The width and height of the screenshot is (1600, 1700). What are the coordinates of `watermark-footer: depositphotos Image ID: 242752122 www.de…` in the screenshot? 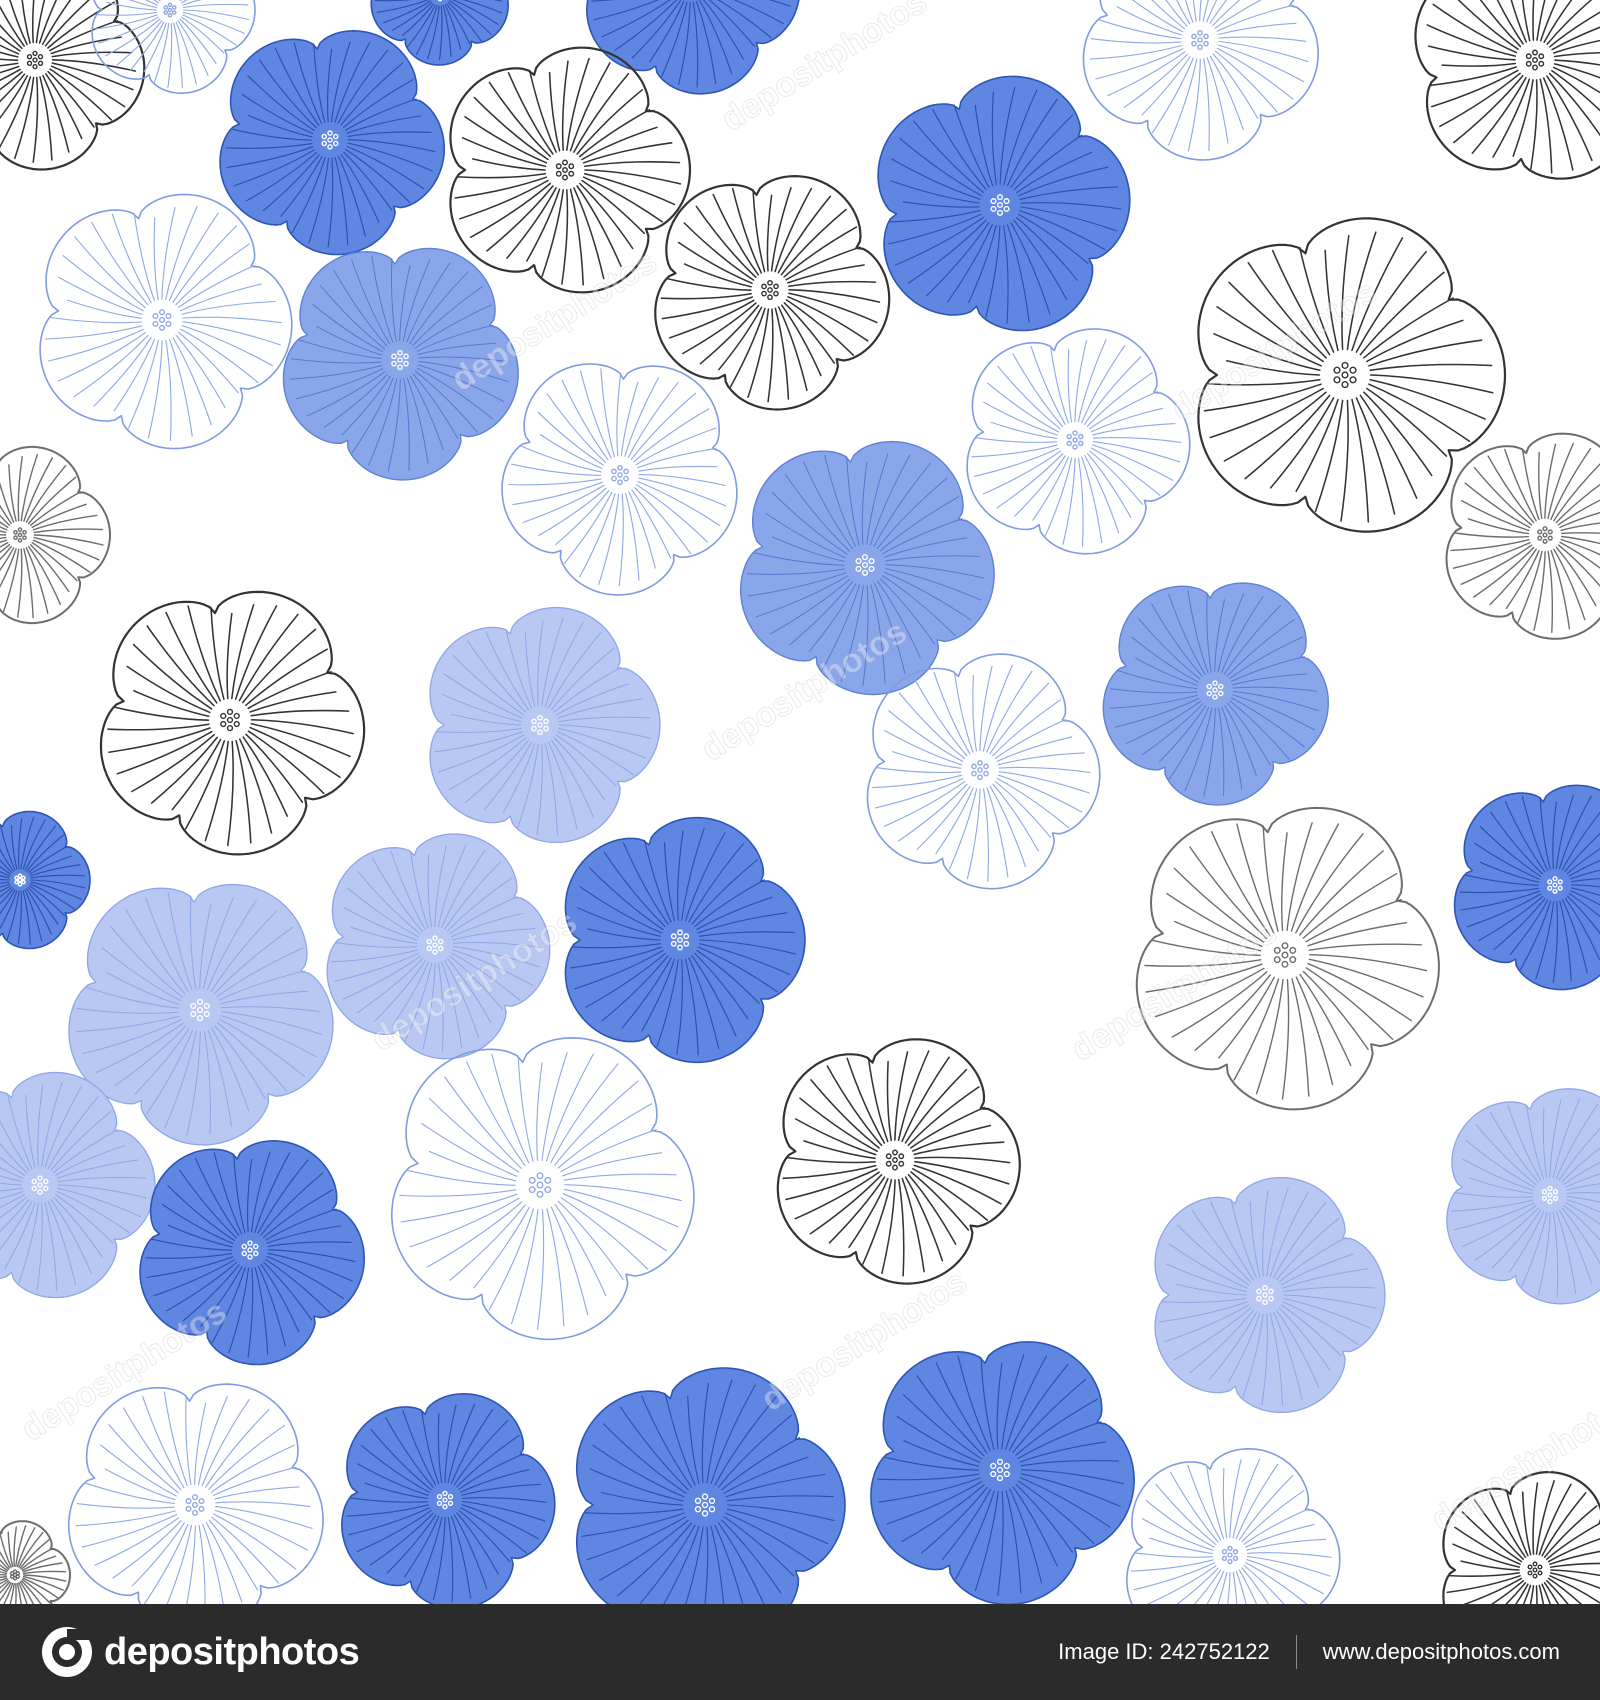 It's located at (800, 1652).